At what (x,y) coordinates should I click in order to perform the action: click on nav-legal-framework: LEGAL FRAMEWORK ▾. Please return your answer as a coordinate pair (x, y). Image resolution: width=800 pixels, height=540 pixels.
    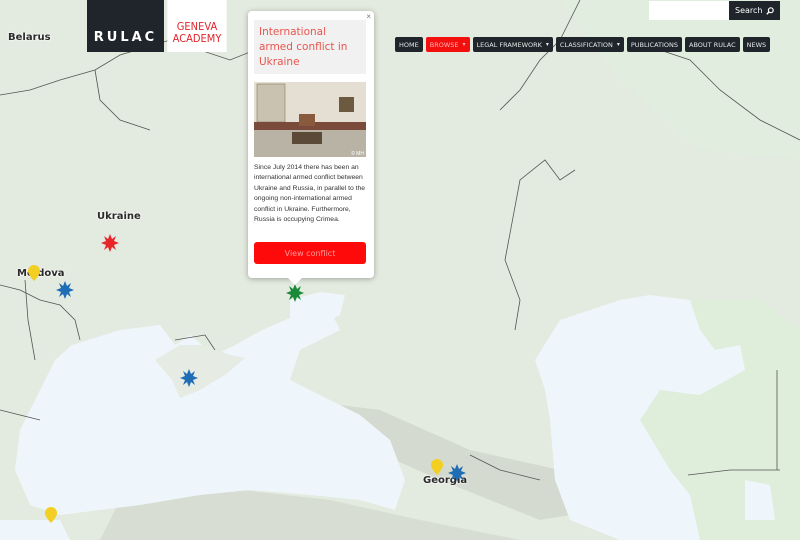
    Looking at the image, I should click on (512, 44).